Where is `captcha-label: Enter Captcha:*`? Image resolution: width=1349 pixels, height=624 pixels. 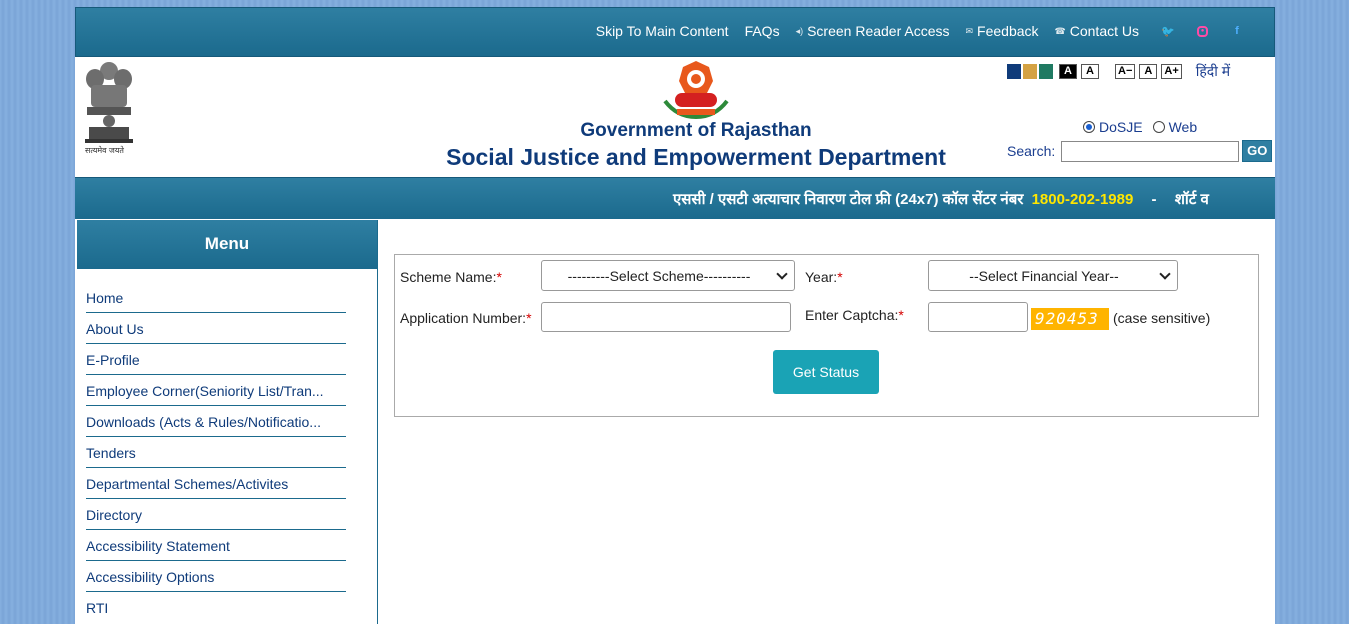 captcha-label: Enter Captcha:* is located at coordinates (854, 315).